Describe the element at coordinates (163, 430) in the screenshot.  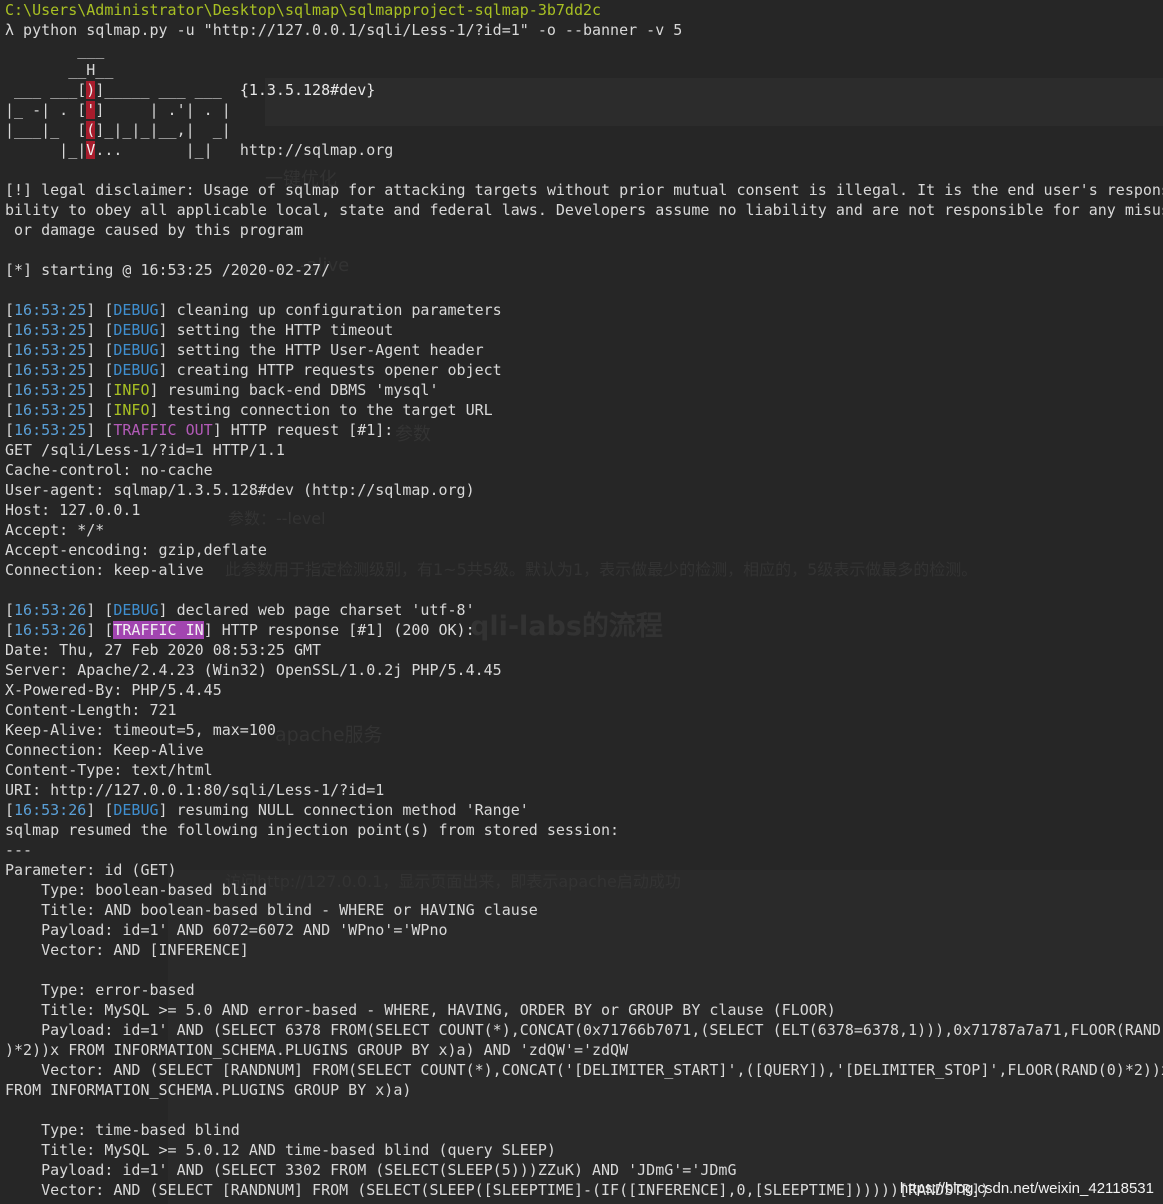
I see `level-tag: TRAFFIC OUT` at that location.